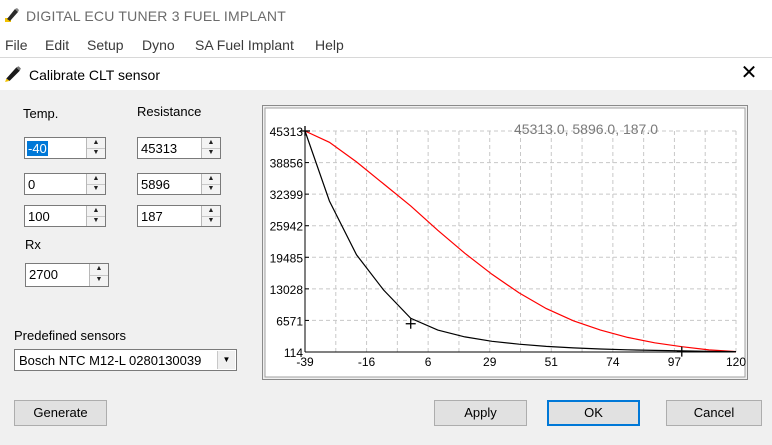 The width and height of the screenshot is (772, 445). I want to click on resistance-input-3: 187 ▲ ▼, so click(179, 216).